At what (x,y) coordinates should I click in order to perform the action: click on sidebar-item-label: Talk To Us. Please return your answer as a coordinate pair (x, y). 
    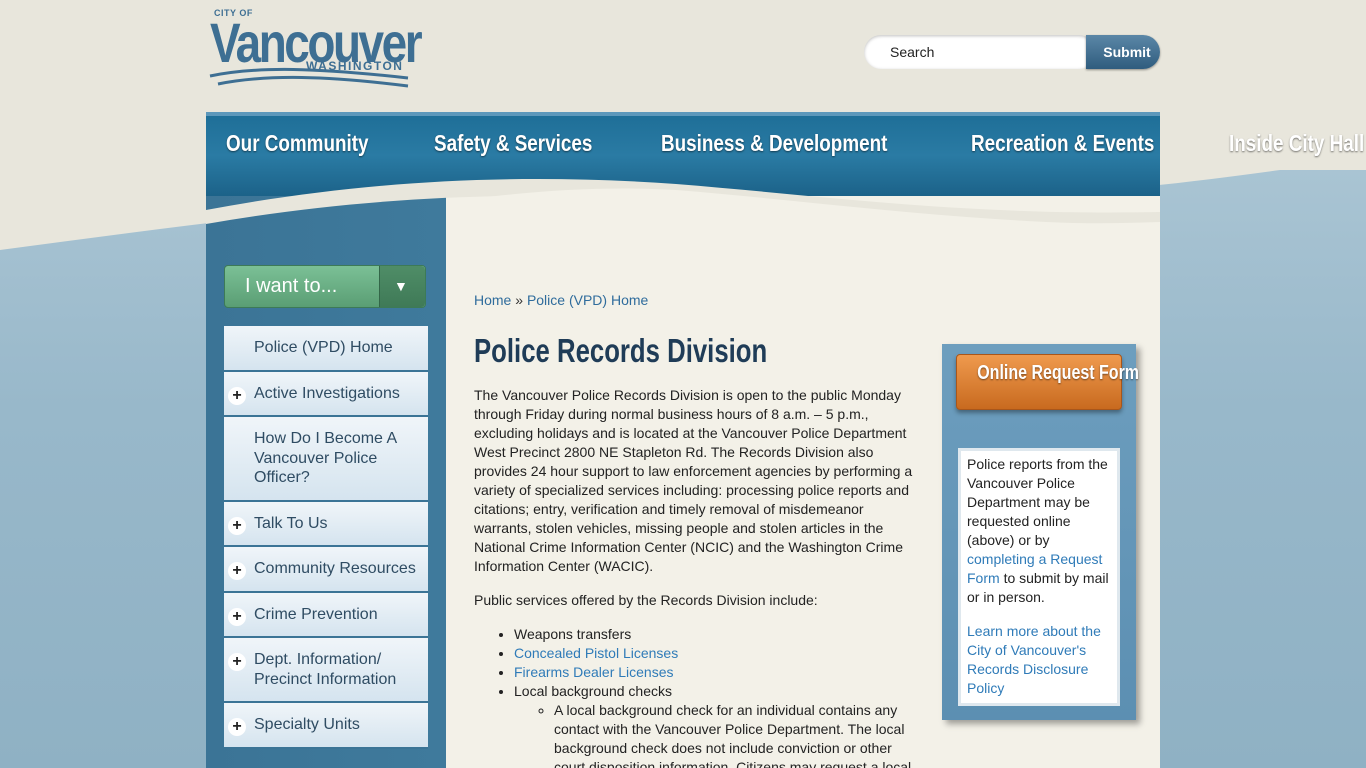
    Looking at the image, I should click on (291, 523).